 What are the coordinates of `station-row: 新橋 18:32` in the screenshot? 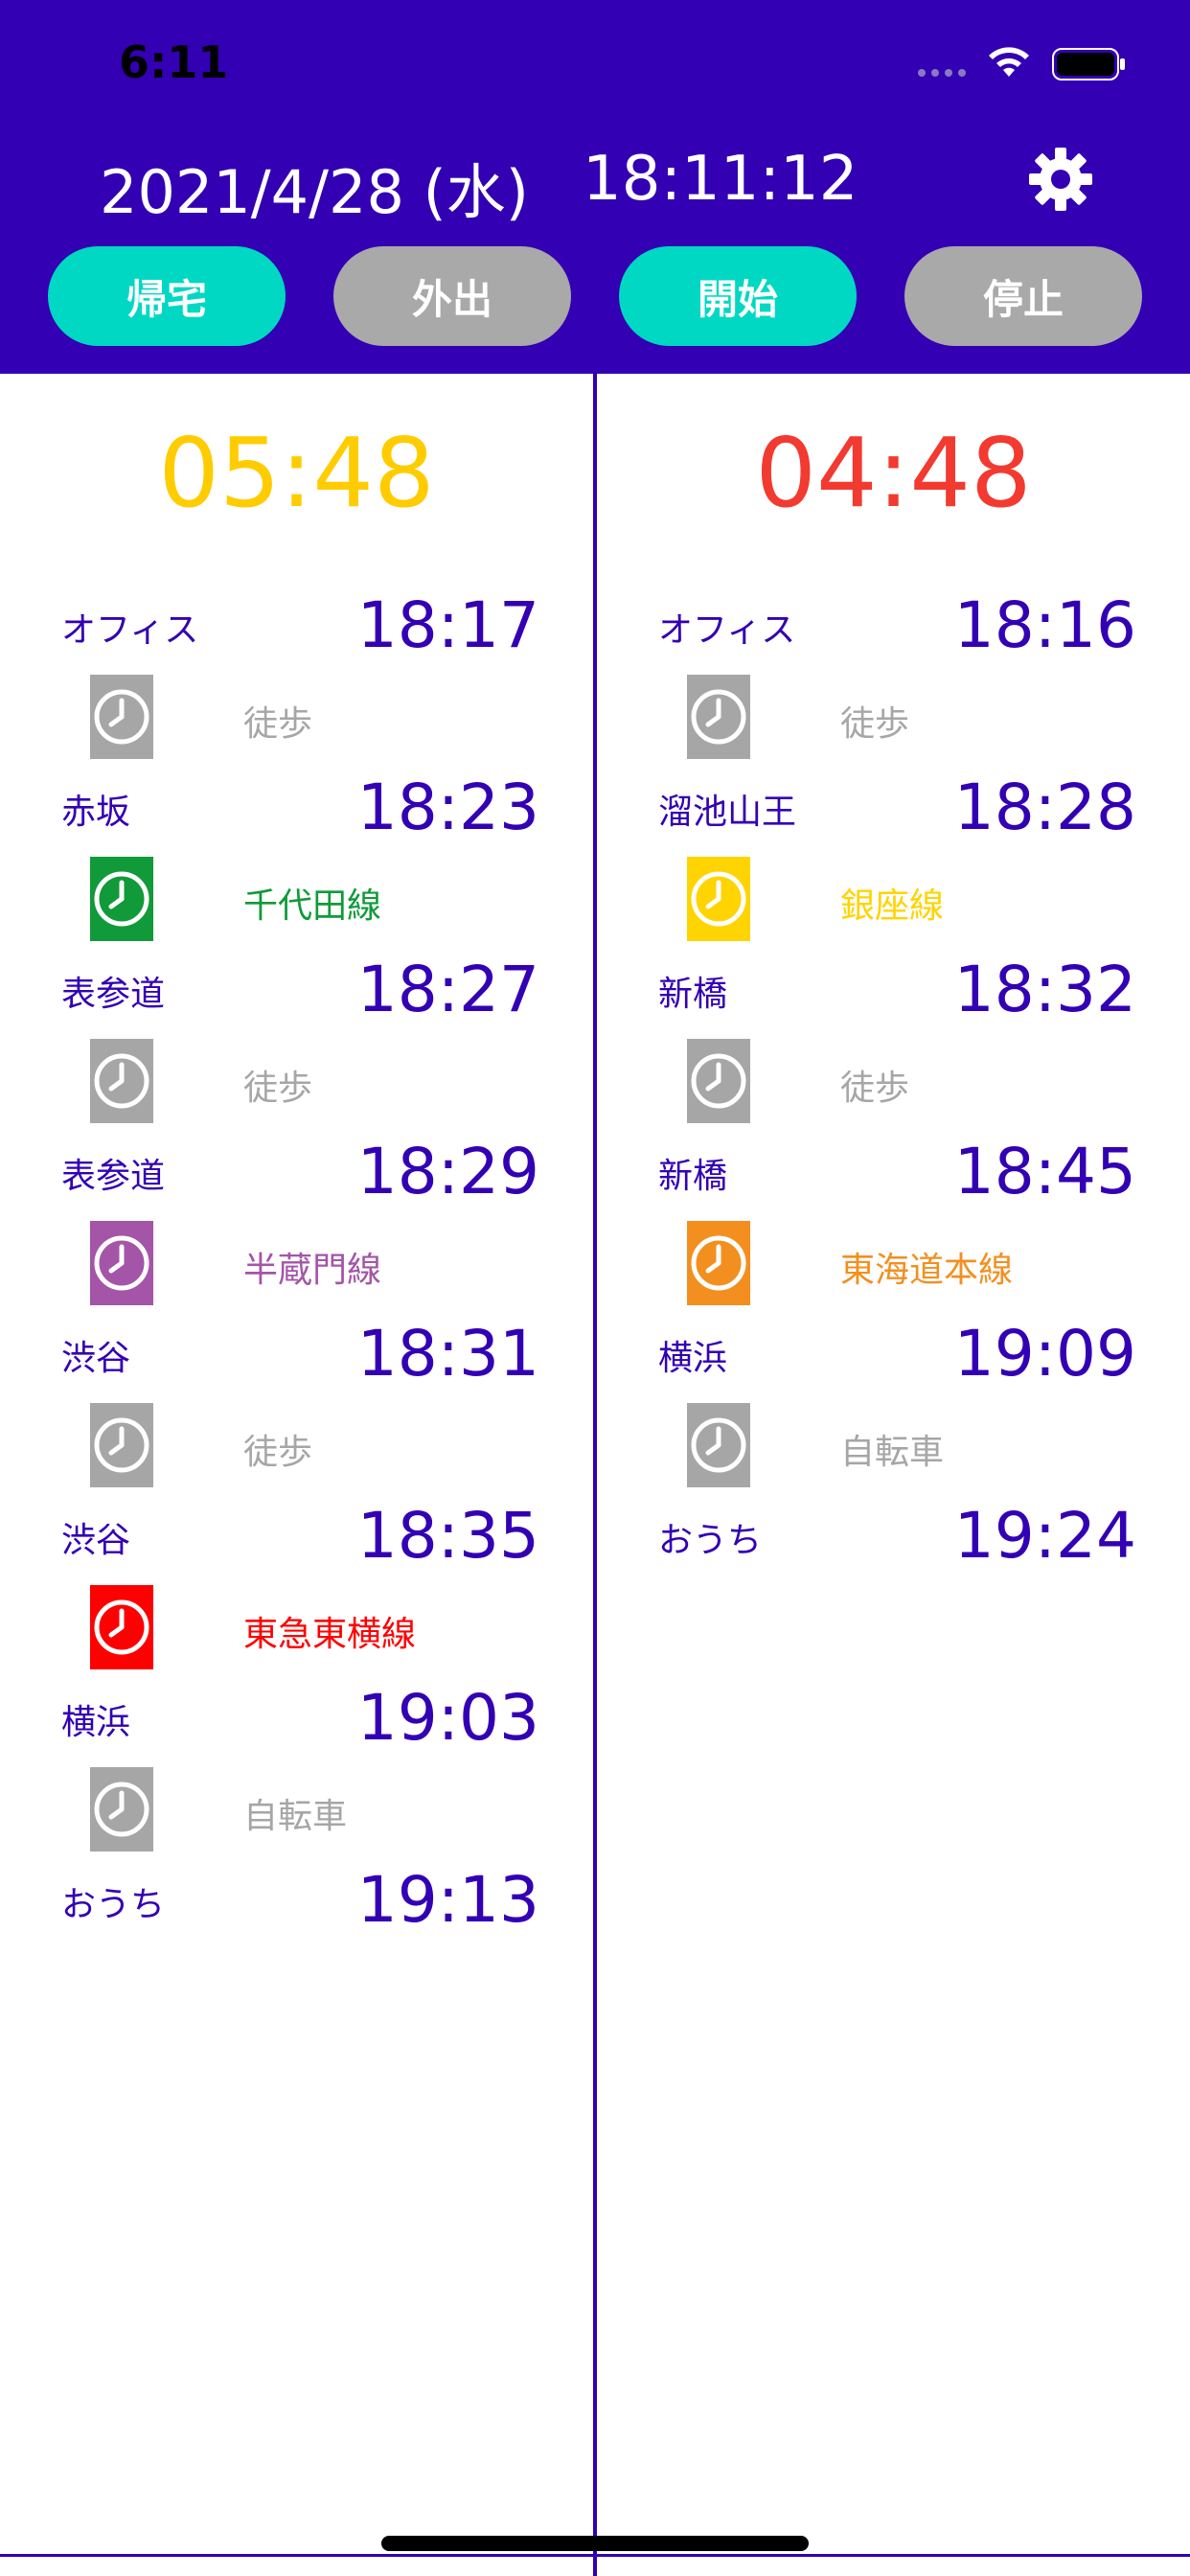 It's located at (894, 990).